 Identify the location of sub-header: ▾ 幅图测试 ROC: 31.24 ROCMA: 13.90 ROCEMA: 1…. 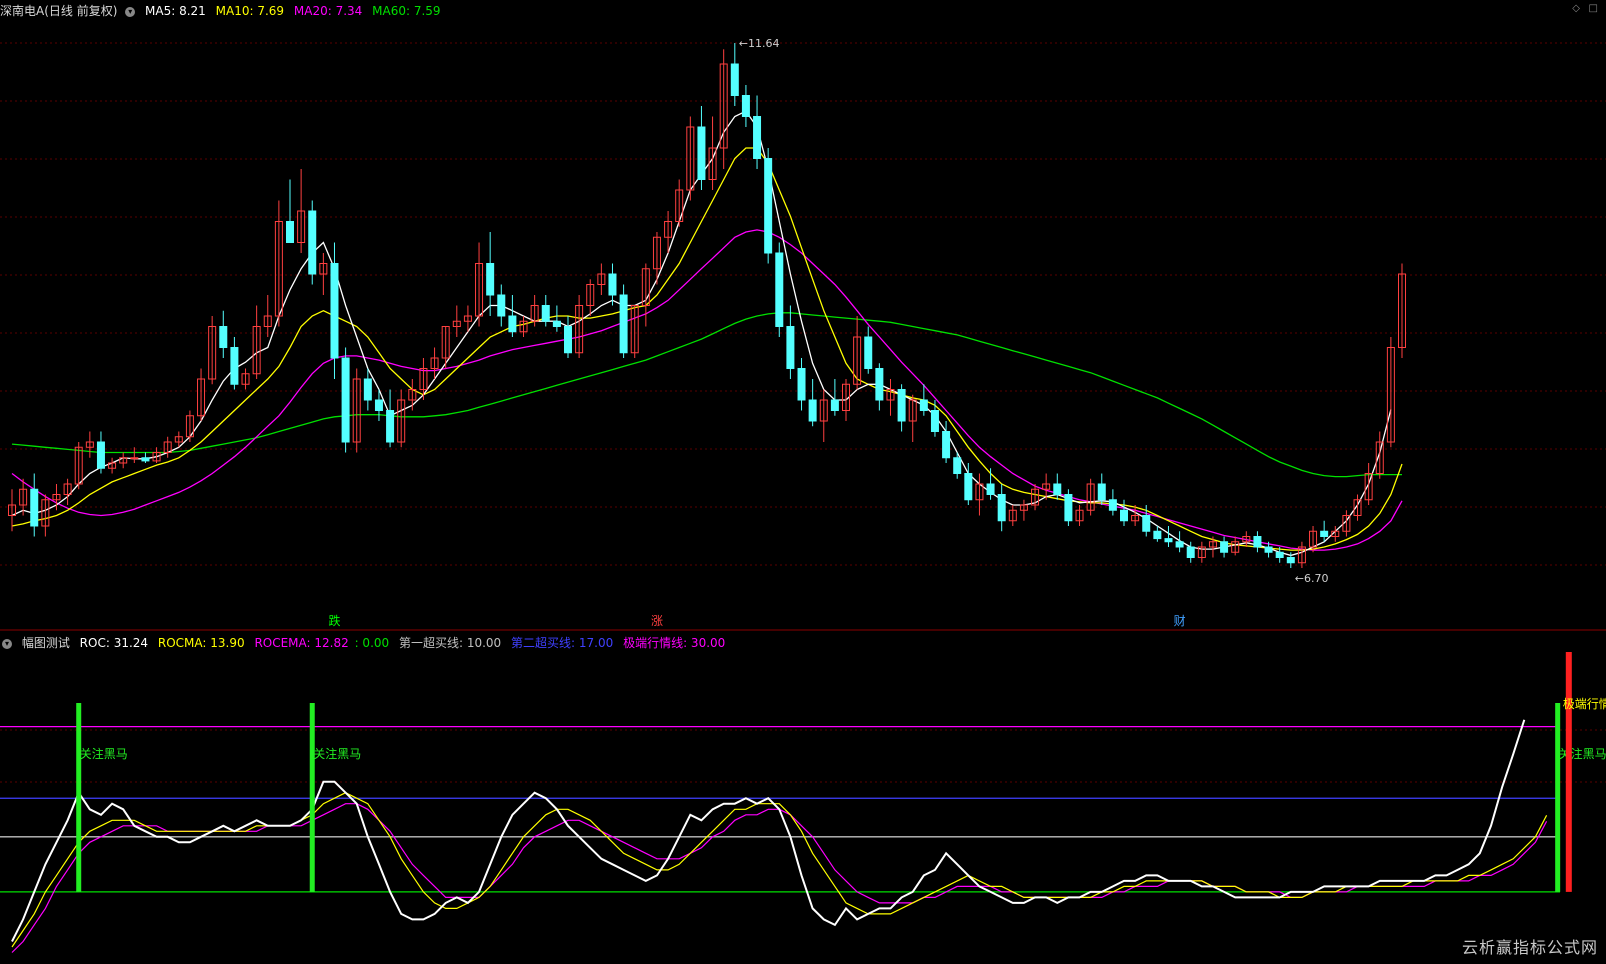
(365, 643).